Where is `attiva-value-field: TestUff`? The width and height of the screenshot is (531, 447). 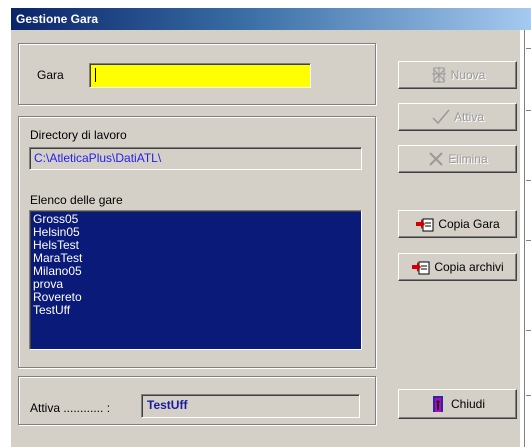
attiva-value-field: TestUff is located at coordinates (250, 406).